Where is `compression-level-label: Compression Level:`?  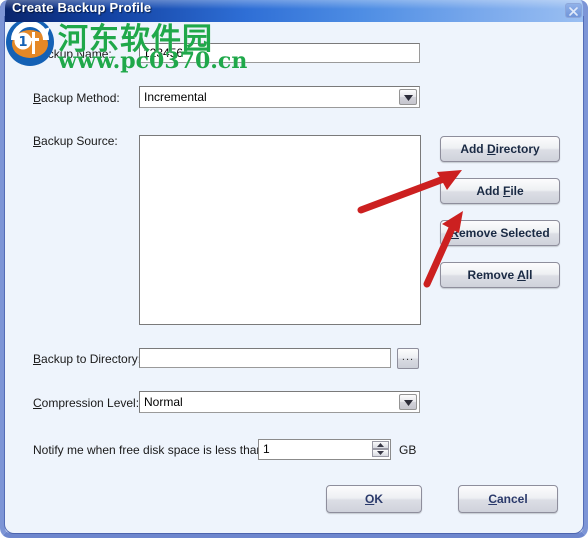 compression-level-label: Compression Level: is located at coordinates (86, 403).